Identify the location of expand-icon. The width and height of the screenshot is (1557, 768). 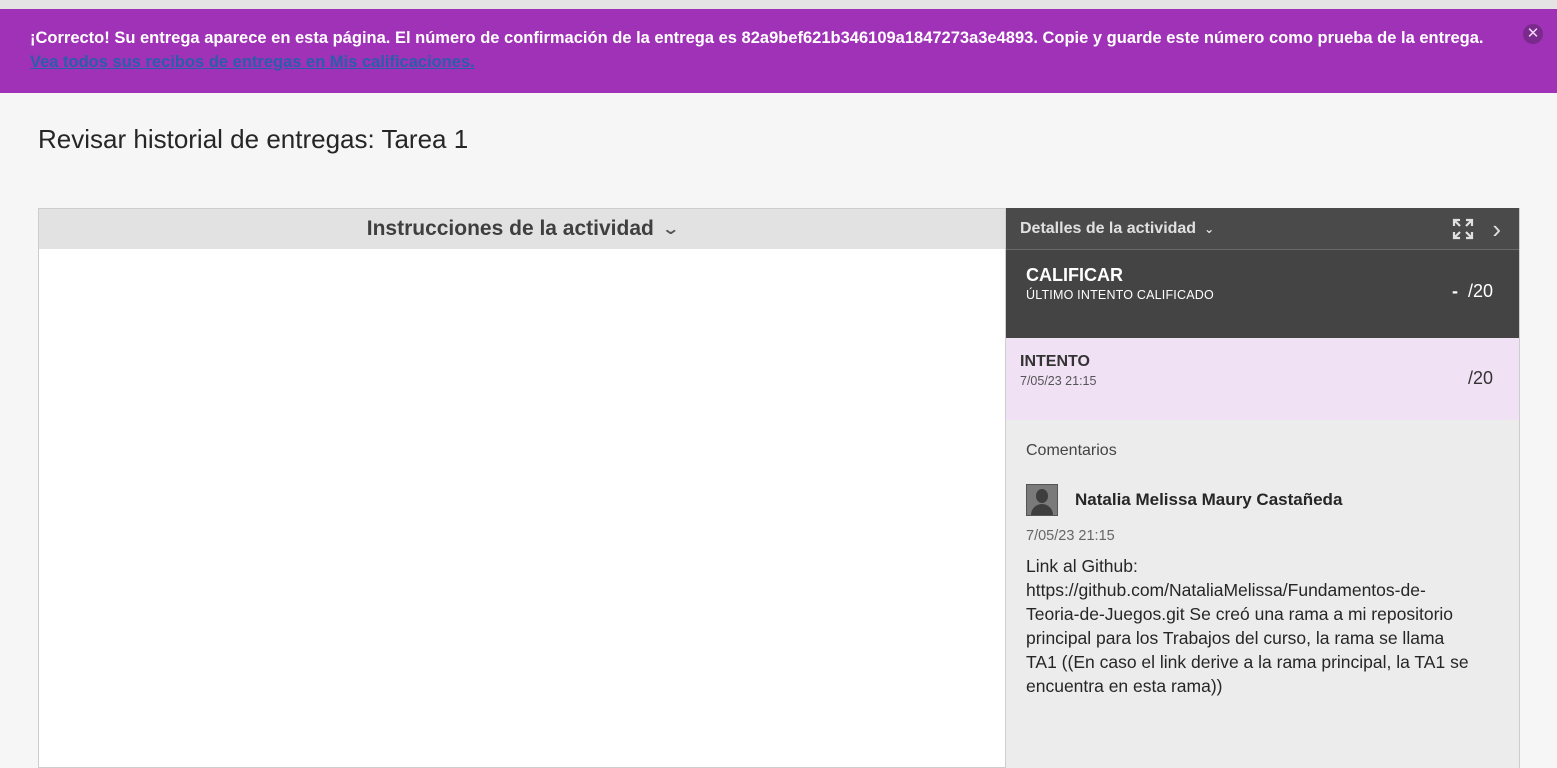
(1463, 229).